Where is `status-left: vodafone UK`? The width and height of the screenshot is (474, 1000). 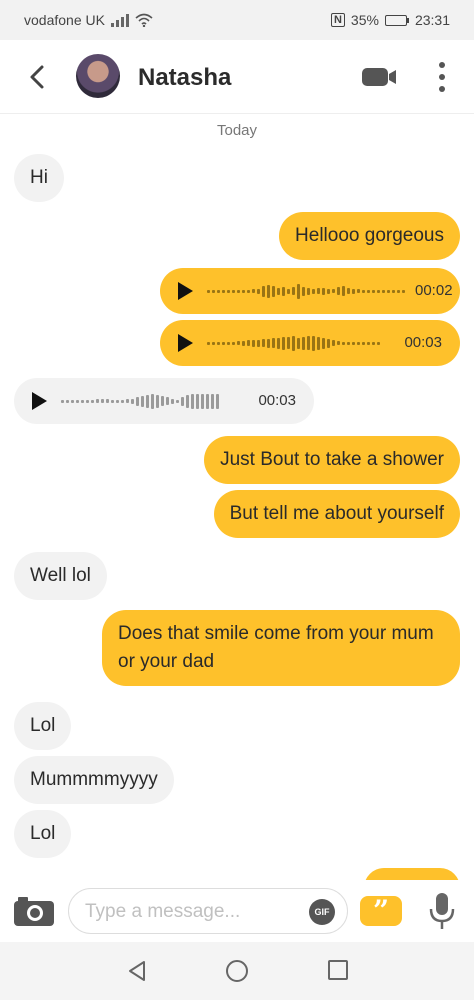
status-left: vodafone UK is located at coordinates (88, 20).